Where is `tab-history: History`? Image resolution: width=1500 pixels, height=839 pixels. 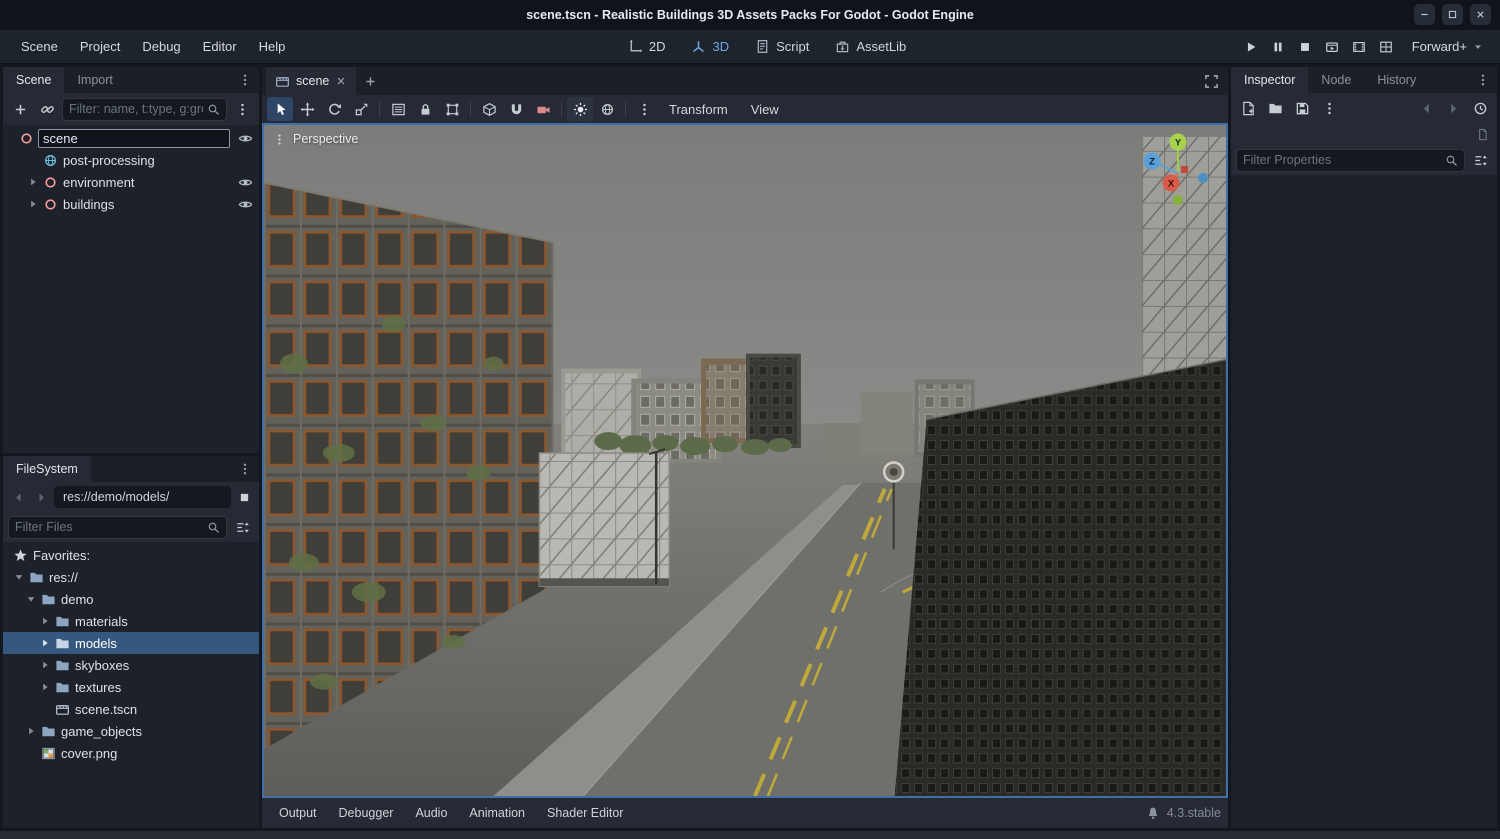
tab-history: History is located at coordinates (1396, 80).